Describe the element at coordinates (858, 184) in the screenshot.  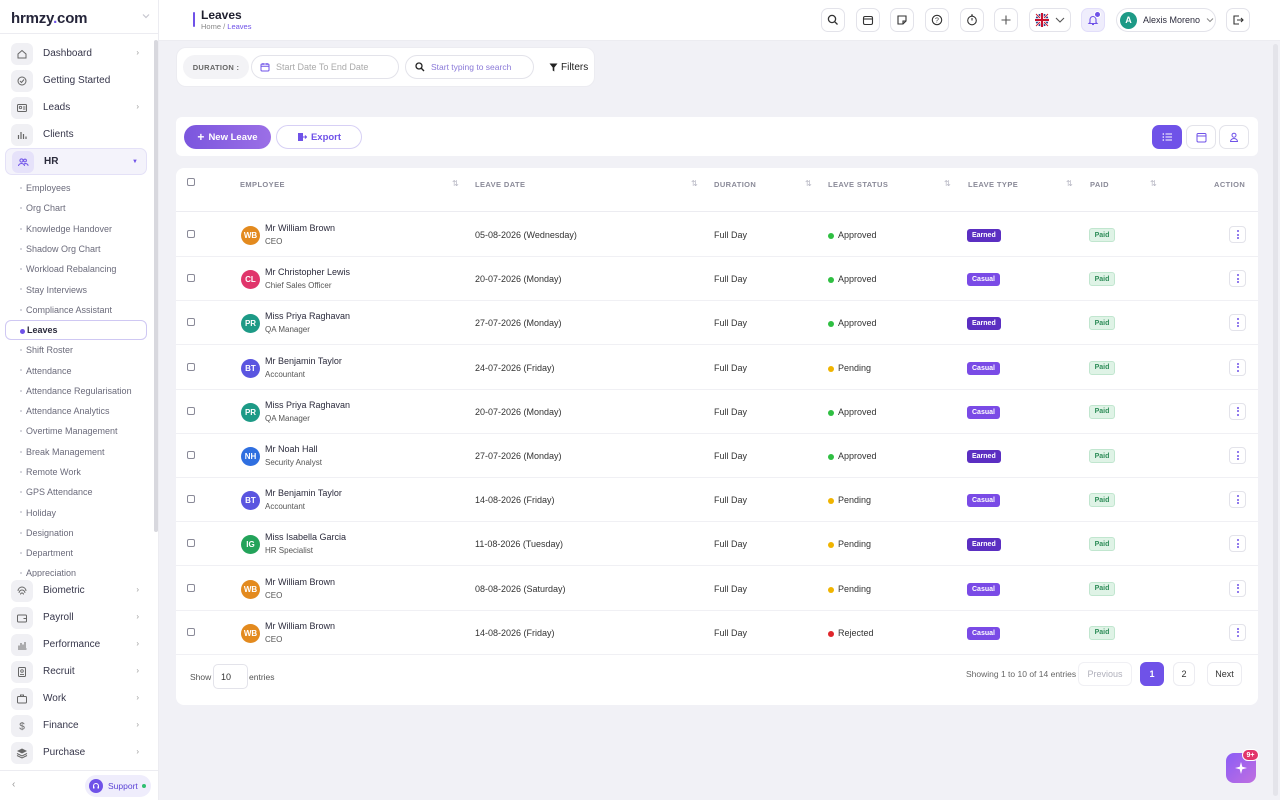
I see `column-leave-status: LEAVE STATUS` at that location.